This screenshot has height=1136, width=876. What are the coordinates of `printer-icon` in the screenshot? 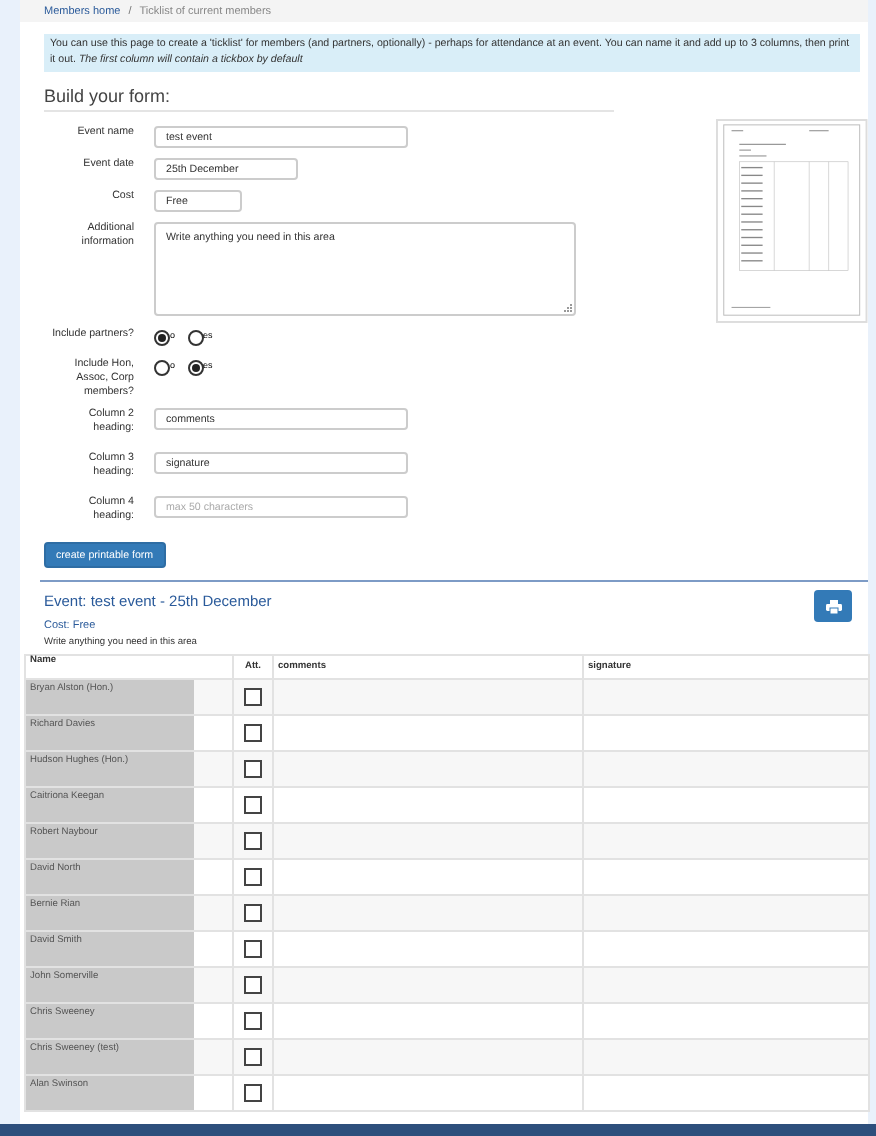 It's located at (833, 606).